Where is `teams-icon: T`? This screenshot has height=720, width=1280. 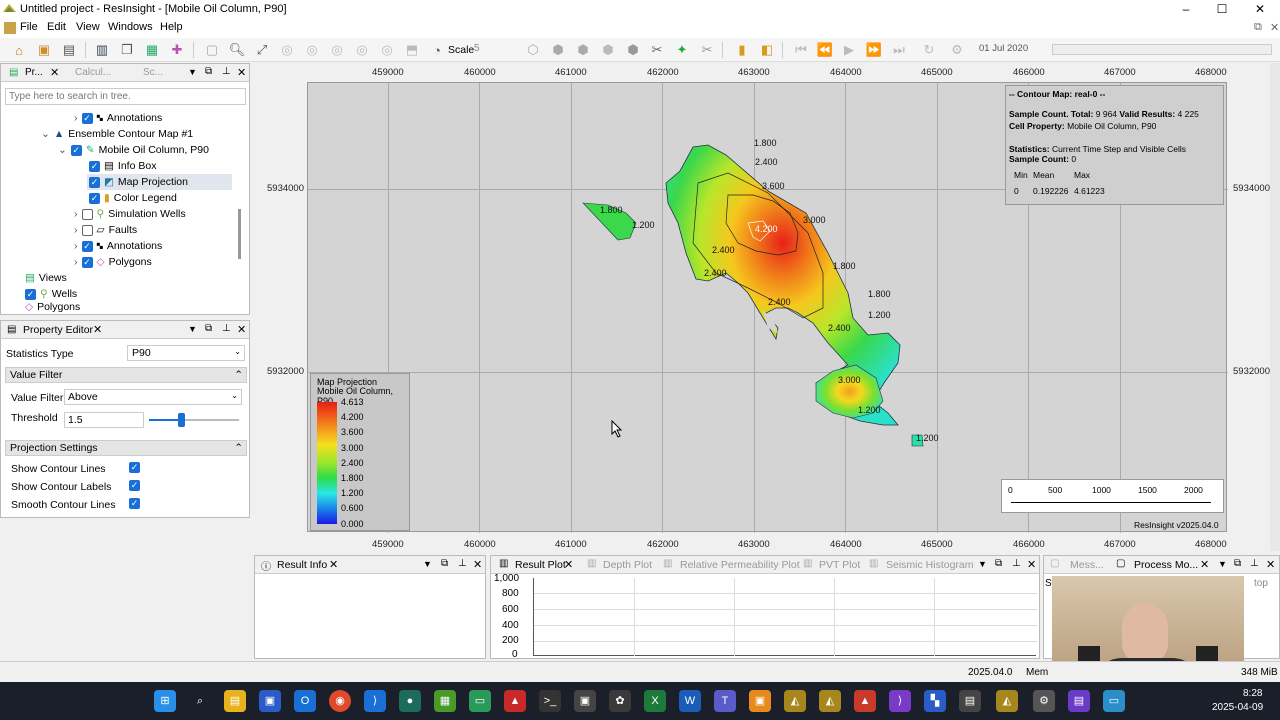
teams-icon: T is located at coordinates (725, 701).